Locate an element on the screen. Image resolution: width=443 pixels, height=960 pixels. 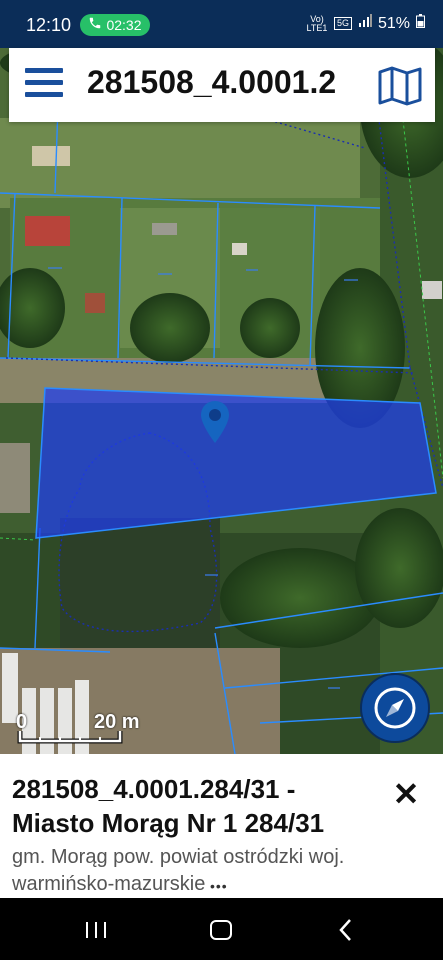
map-pin-icon is located at coordinates (215, 422).